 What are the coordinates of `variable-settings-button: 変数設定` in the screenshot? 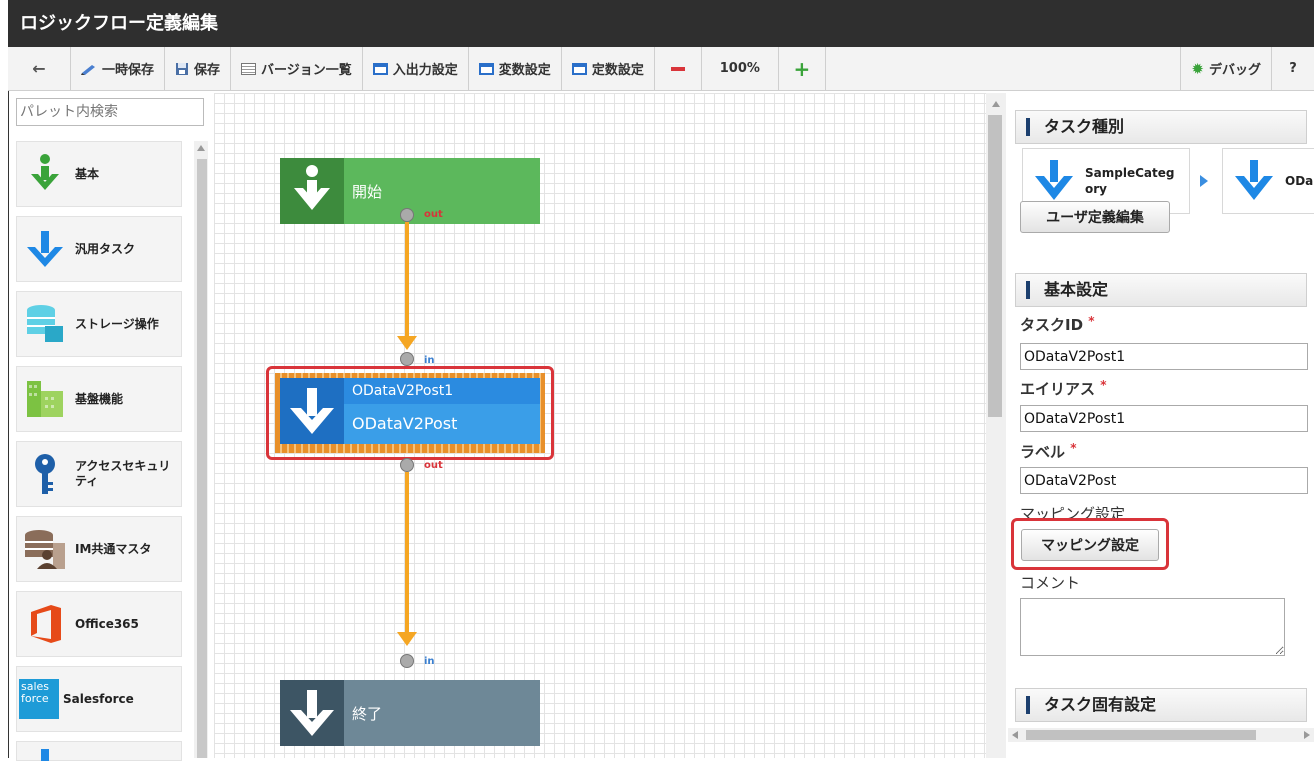 It's located at (515, 68).